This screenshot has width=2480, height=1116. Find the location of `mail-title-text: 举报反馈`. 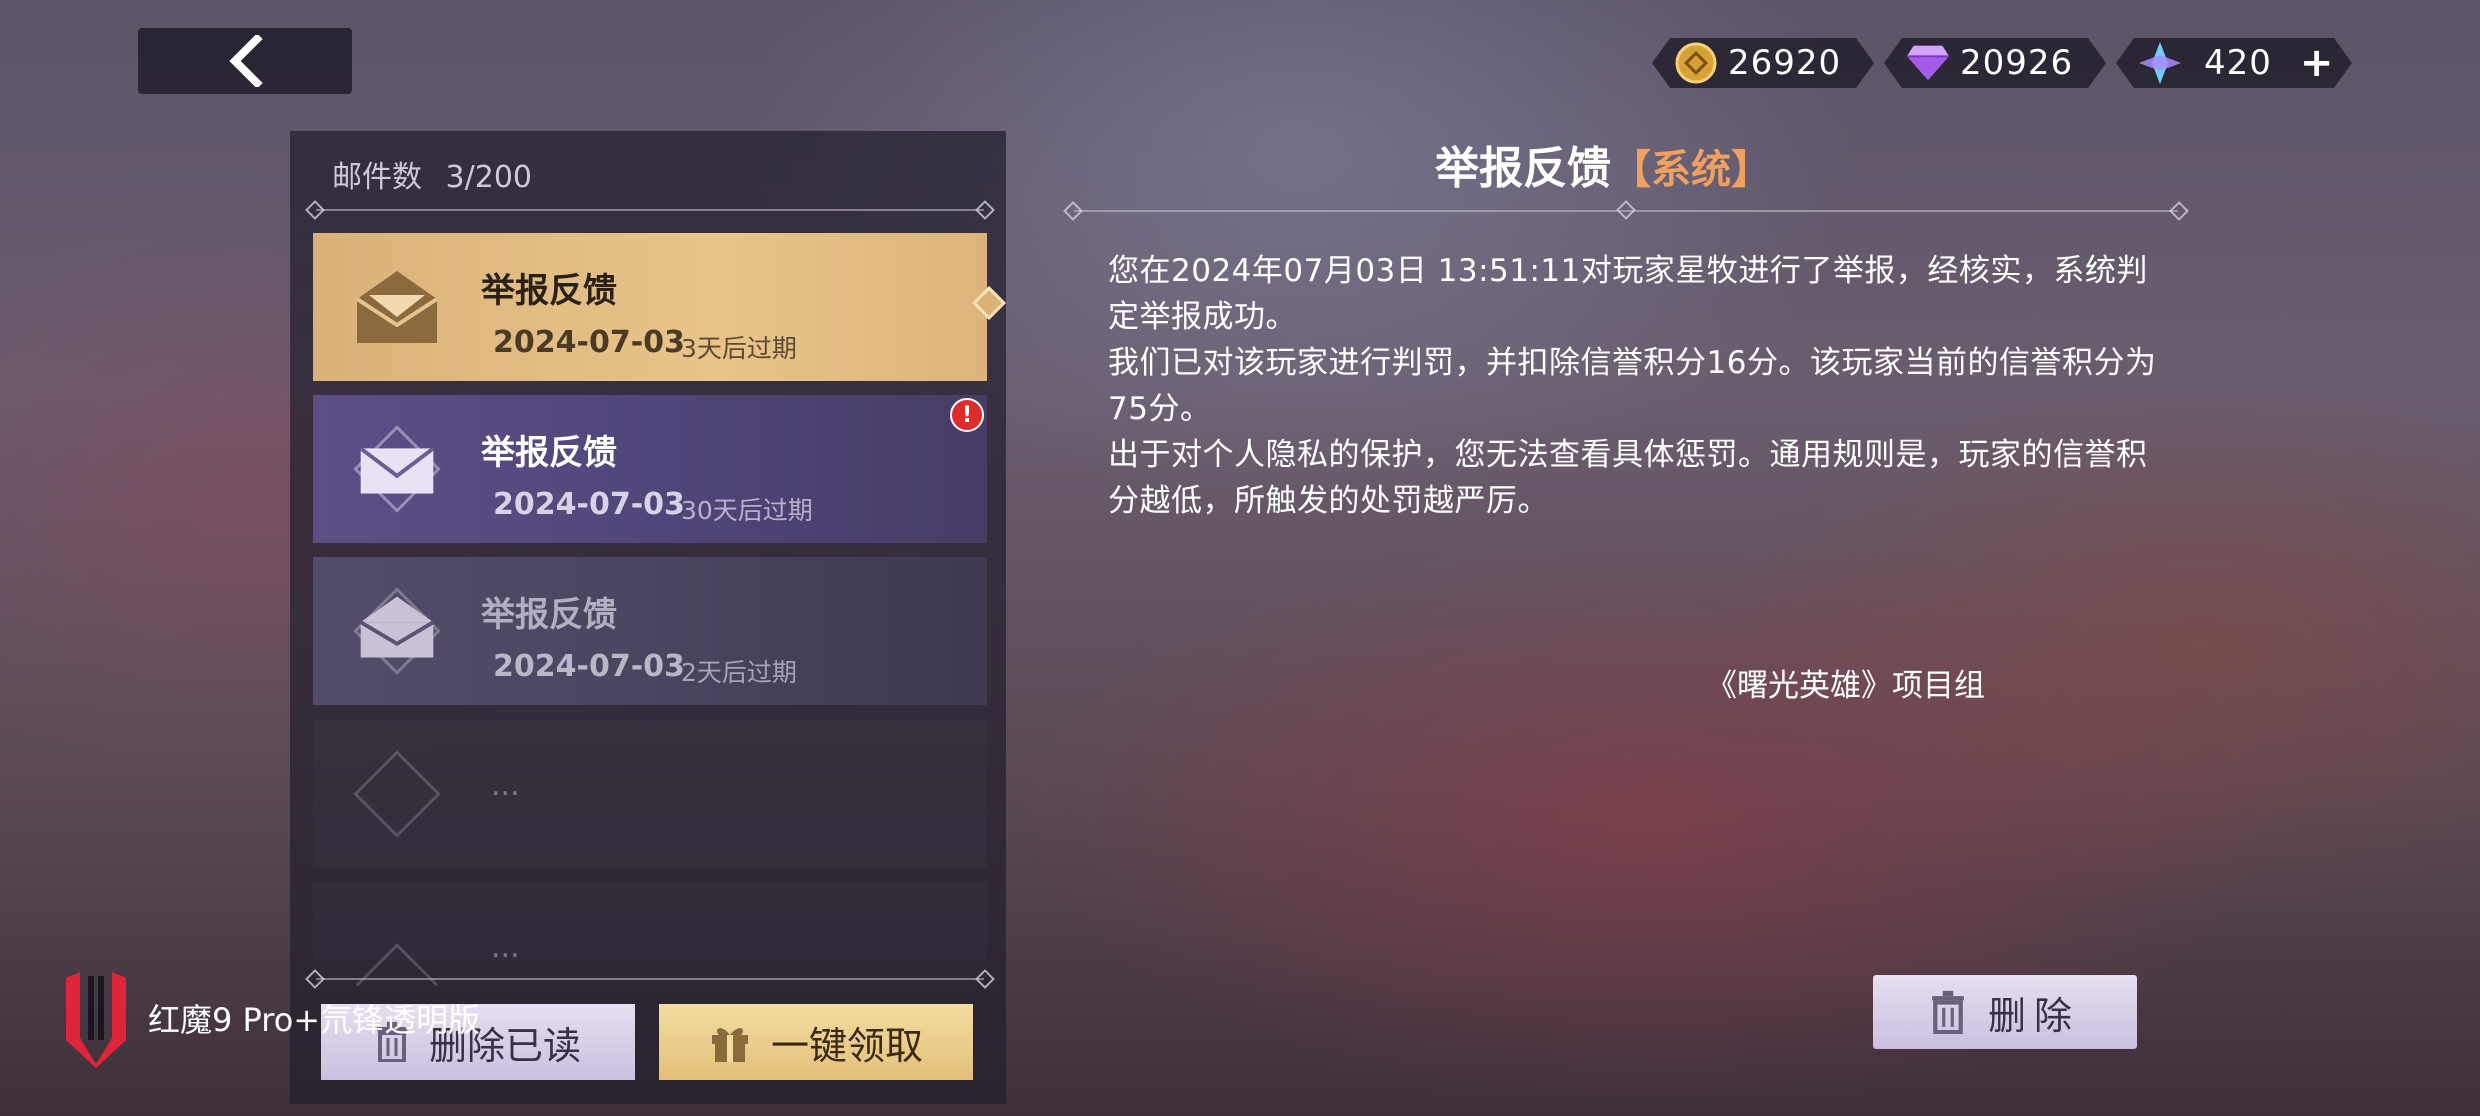

mail-title-text: 举报反馈 is located at coordinates (1523, 168).